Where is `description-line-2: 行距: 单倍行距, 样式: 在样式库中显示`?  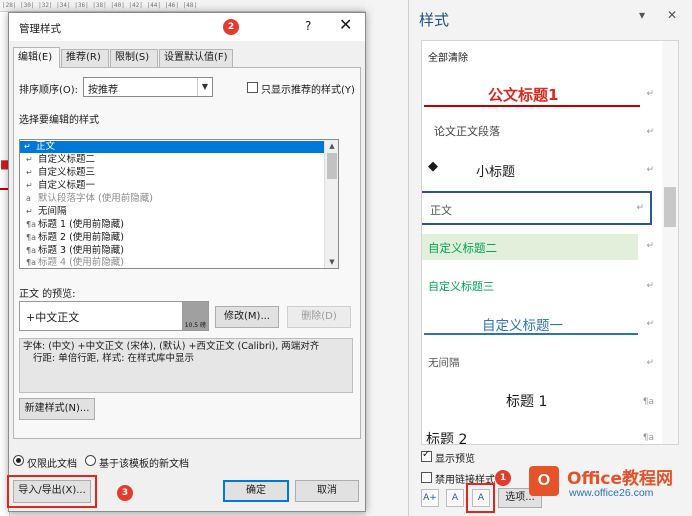 description-line-2: 行距: 单倍行距, 样式: 在样式库中显示 is located at coordinates (113, 358).